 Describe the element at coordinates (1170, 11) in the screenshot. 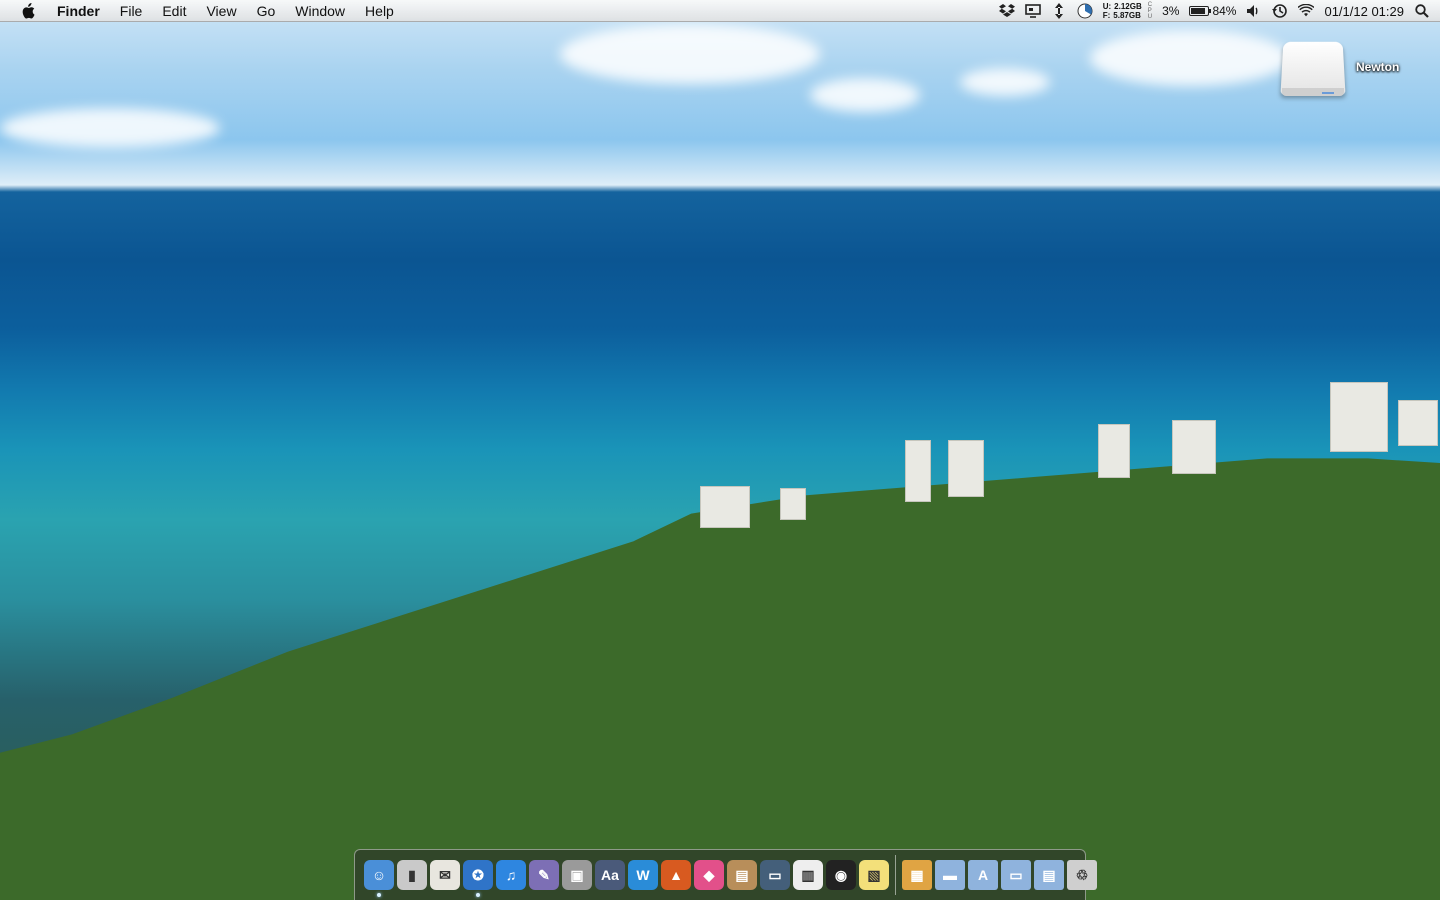

I see `cpu-value: 3%` at that location.